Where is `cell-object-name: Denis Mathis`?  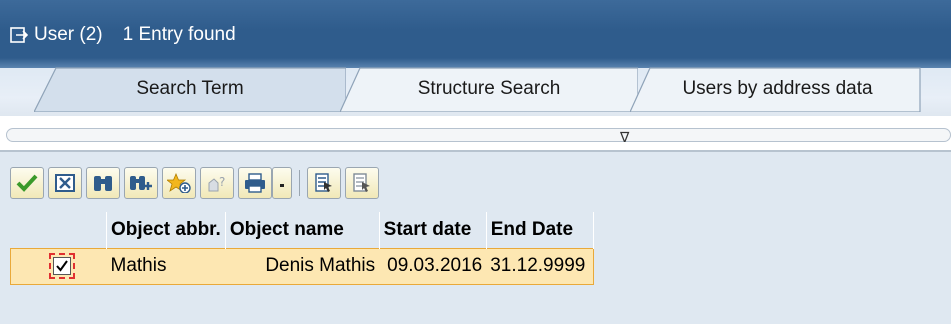
cell-object-name: Denis Mathis is located at coordinates (302, 266).